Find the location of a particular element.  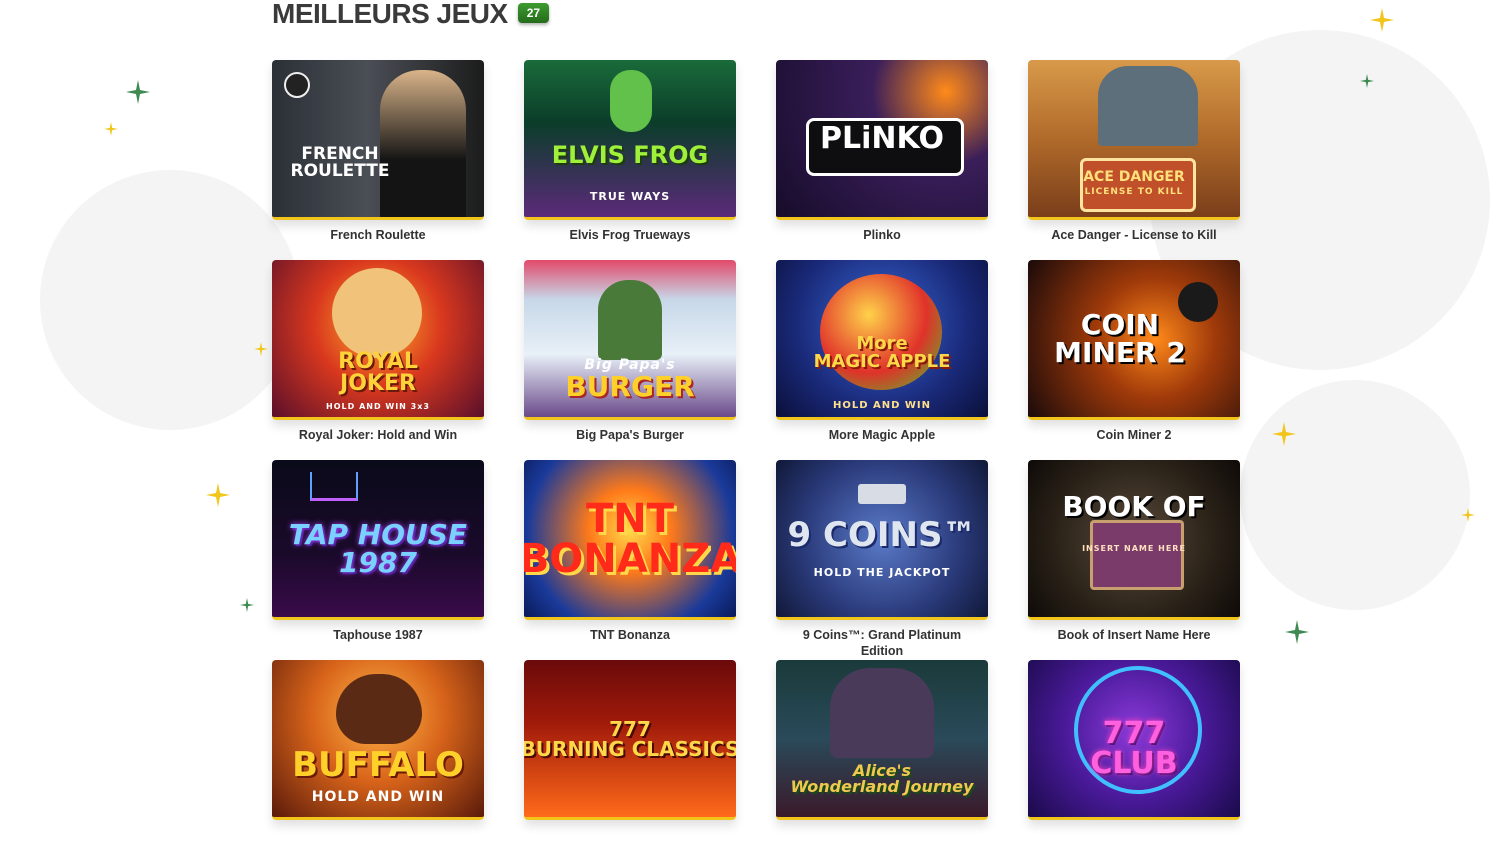

game-card-buffalo: BUFFALO HOLD AND WIN is located at coordinates (378, 760).